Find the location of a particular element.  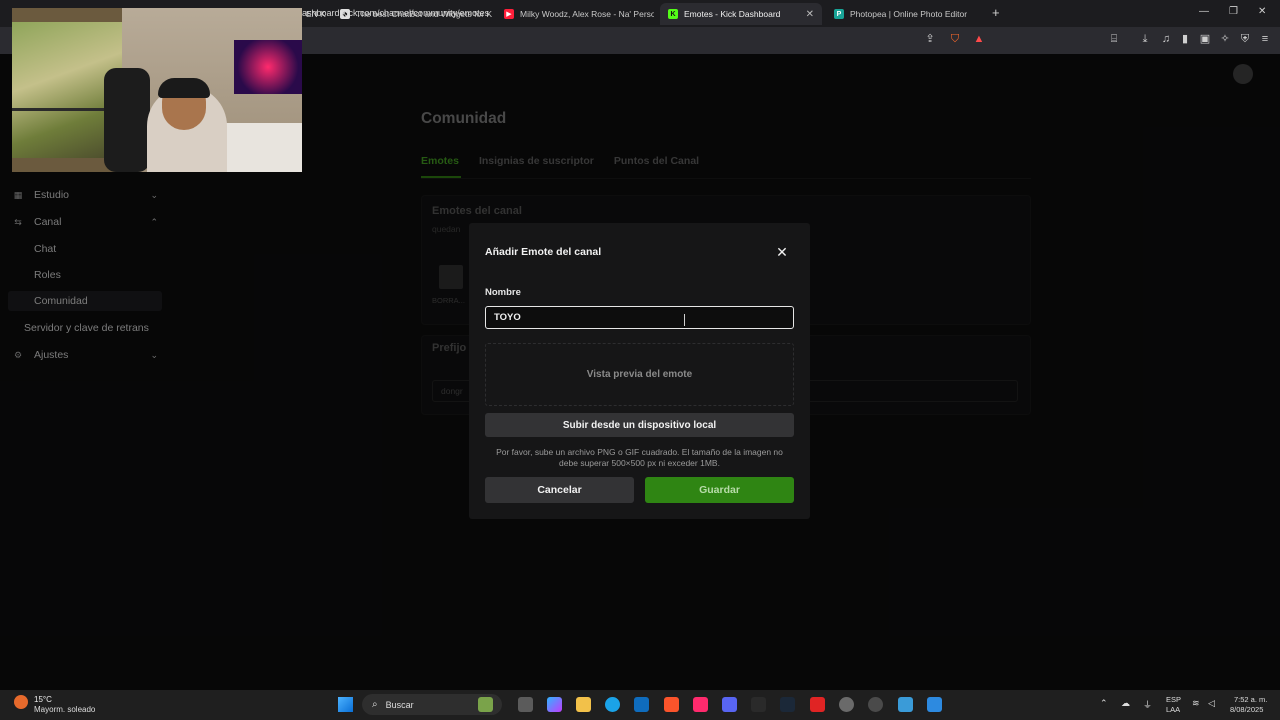

modal-title: Añadir Emote del canal is located at coordinates (543, 252).